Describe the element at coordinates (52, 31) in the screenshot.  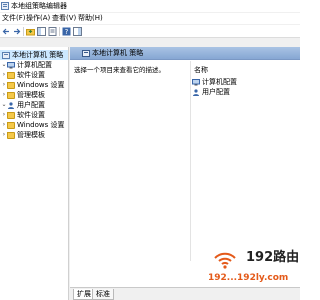
I see `properties-icon` at that location.